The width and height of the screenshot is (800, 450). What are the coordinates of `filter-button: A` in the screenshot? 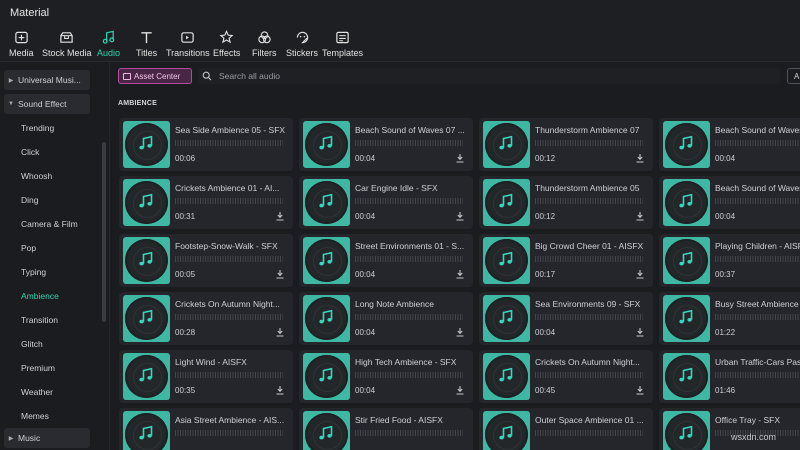 It's located at (793, 76).